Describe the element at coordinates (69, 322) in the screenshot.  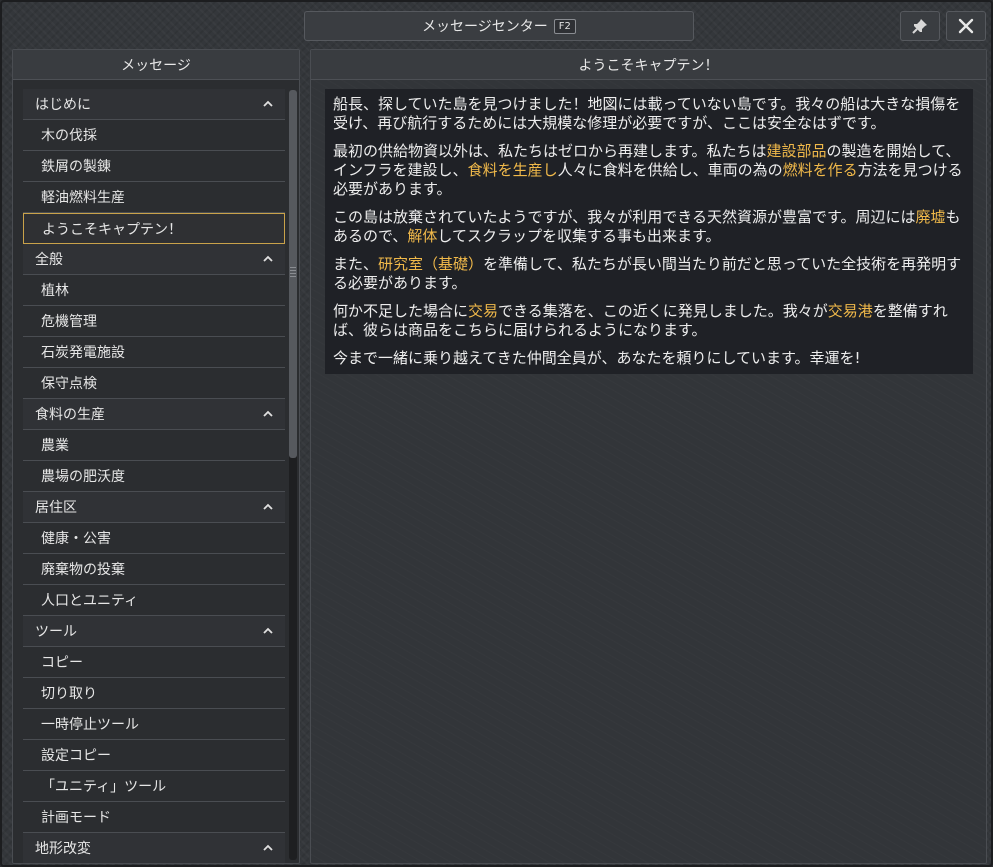
I see `list-item-label: 危機管理` at that location.